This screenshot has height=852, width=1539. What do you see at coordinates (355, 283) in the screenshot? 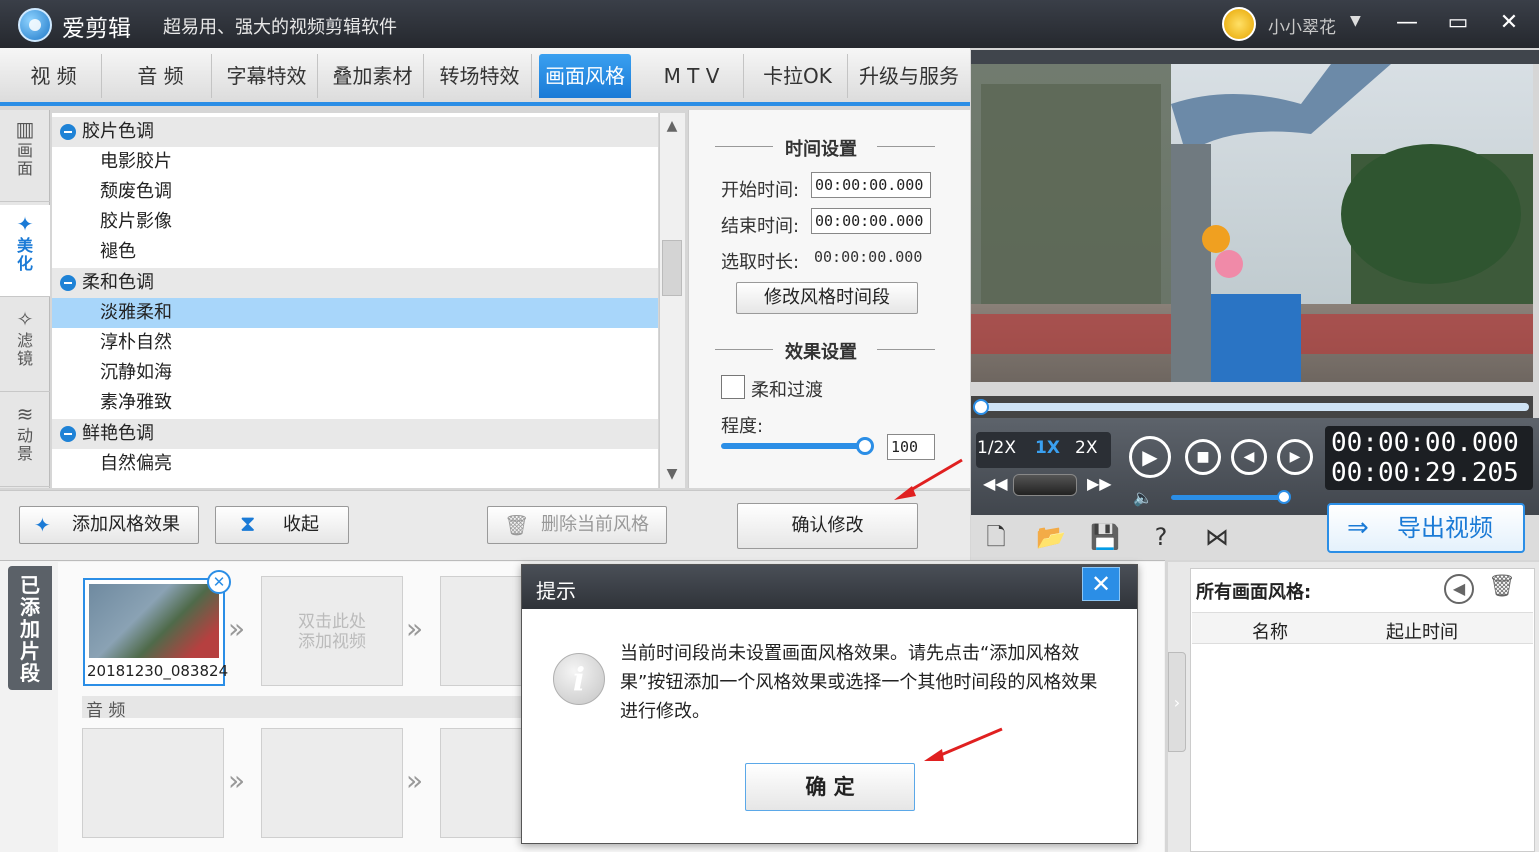
I see `tree-category: 柔和色调` at bounding box center [355, 283].